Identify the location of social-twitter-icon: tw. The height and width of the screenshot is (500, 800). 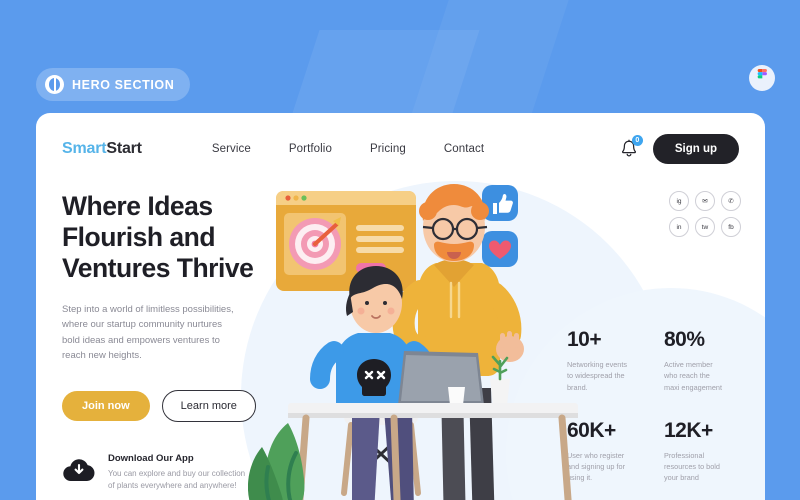
(705, 227).